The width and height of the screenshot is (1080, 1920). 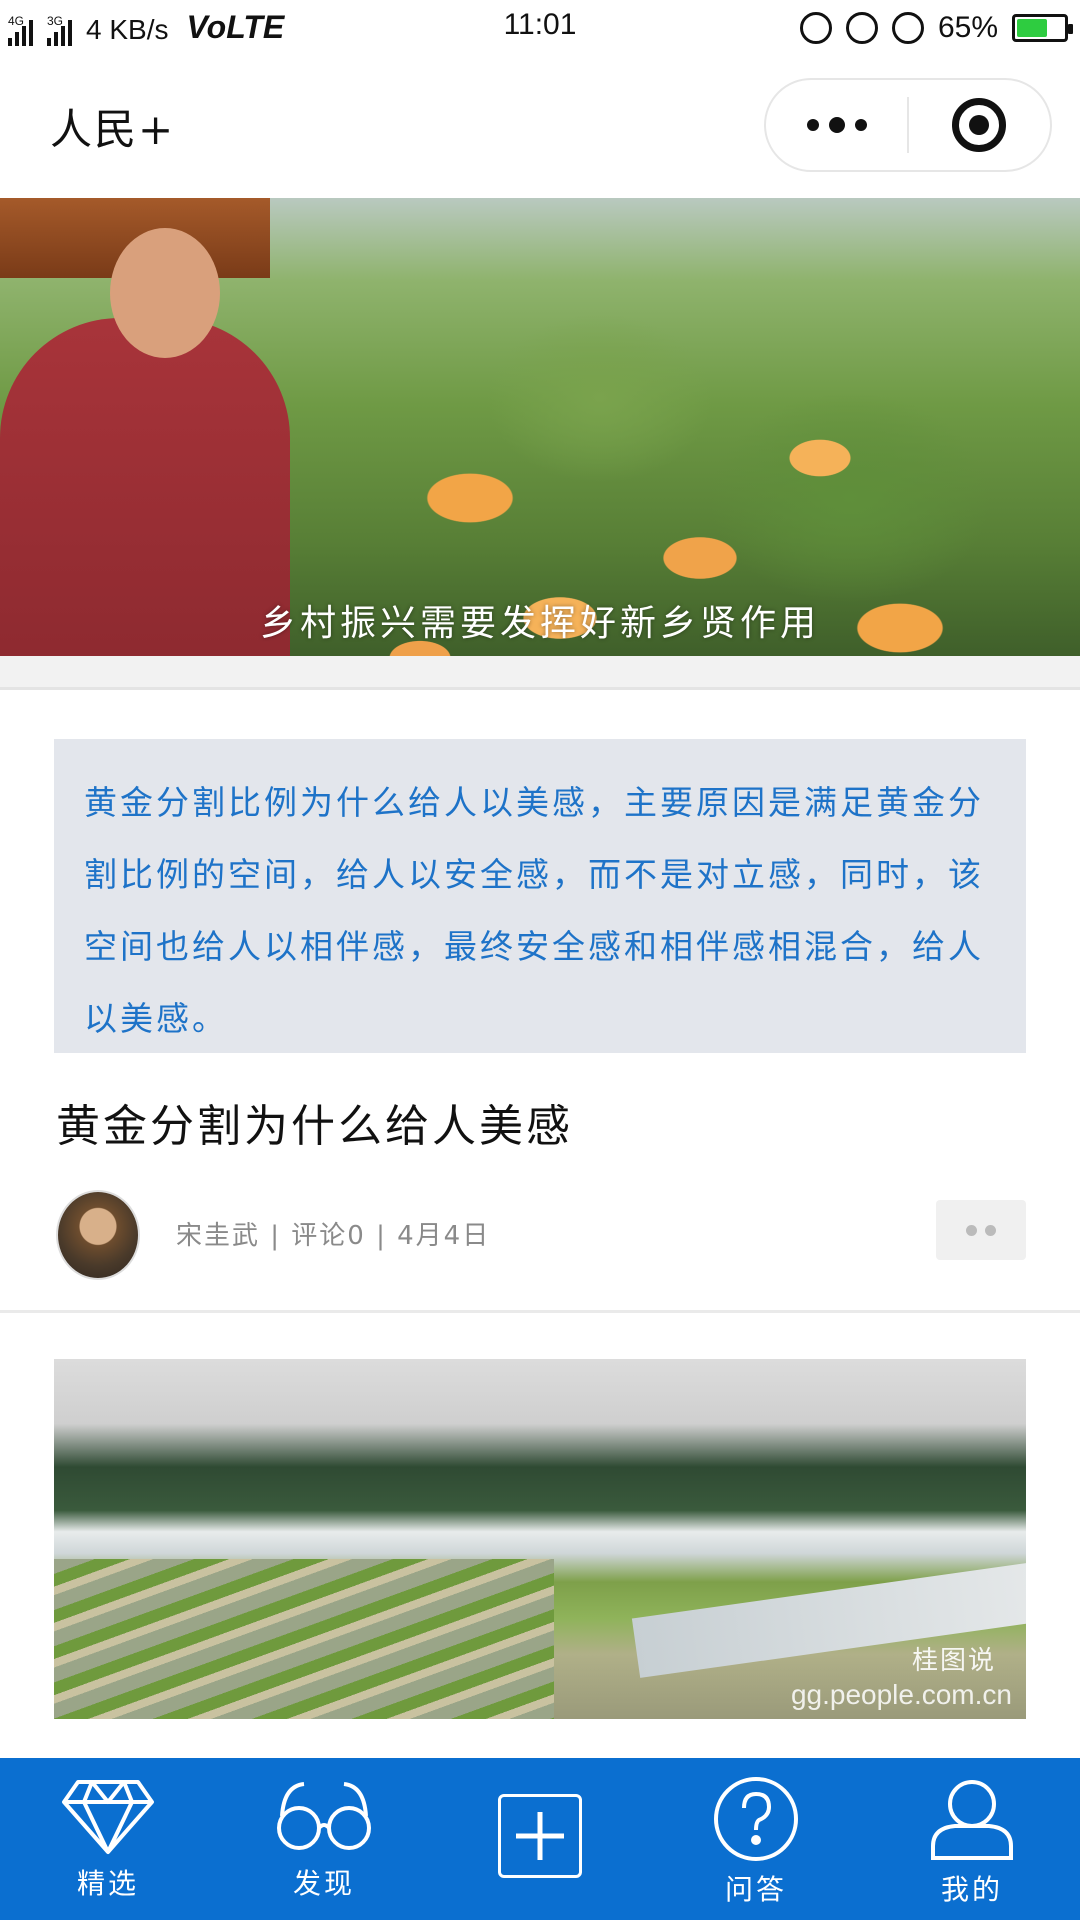 I want to click on status-bar: 4G 3G 4 KB/s VoLTE 11:01 65%, so click(x=540, y=28).